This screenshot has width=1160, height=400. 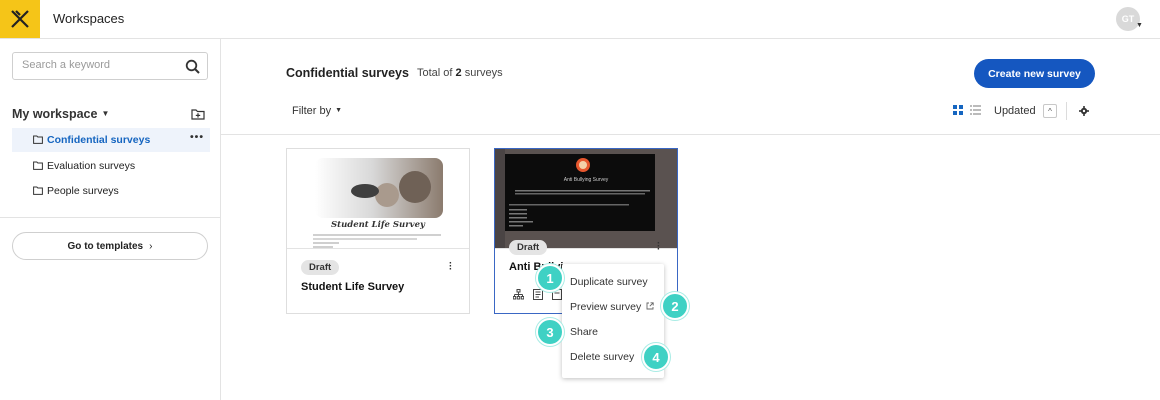 What do you see at coordinates (378, 225) in the screenshot?
I see `thumbnail-heading: Student Life Survey` at bounding box center [378, 225].